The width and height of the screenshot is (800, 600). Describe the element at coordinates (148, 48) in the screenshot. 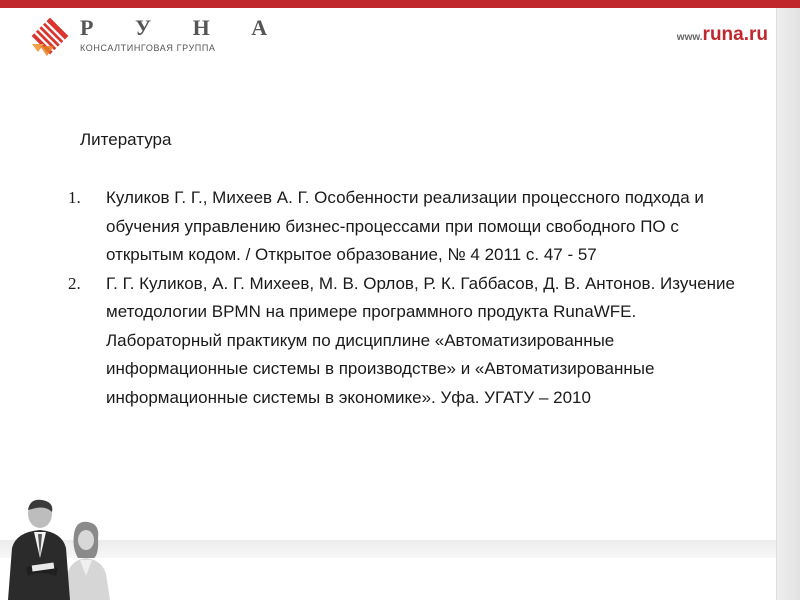

I see `logo-subtitle: КОНСАЛТИНГОВАЯ ГРУППА` at that location.